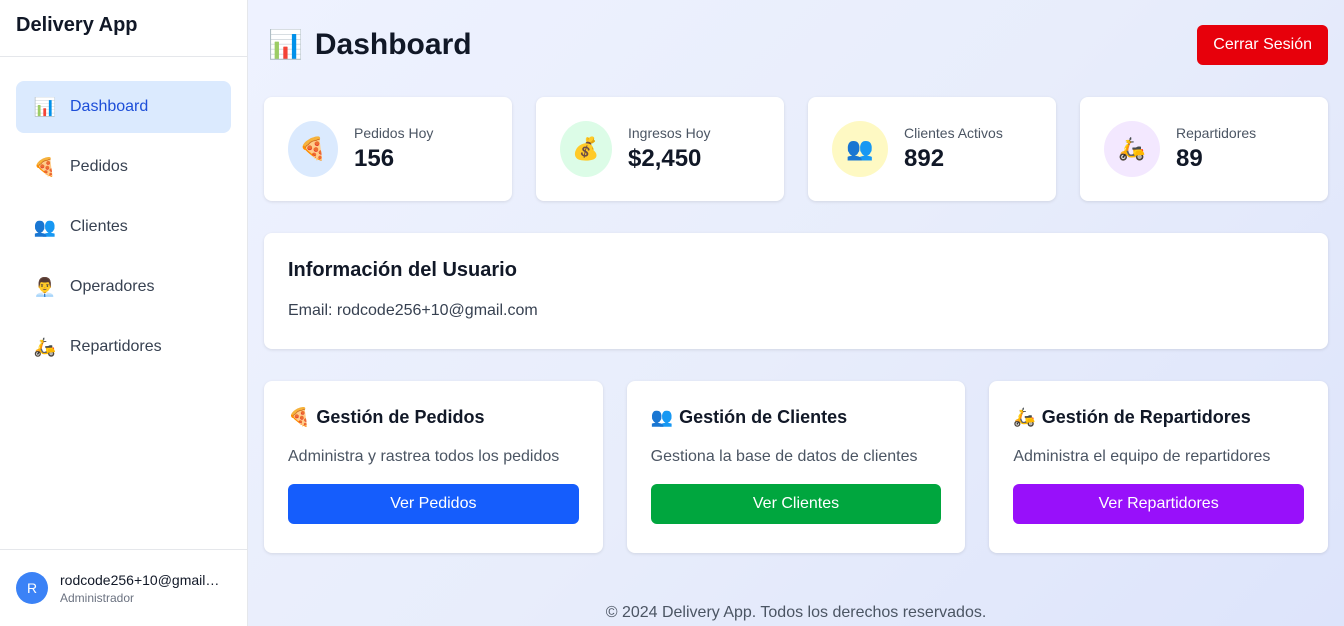 The image size is (1344, 626). Describe the element at coordinates (413, 310) in the screenshot. I see `user-info-email: Email: rodcode256+10@gmail.com` at that location.